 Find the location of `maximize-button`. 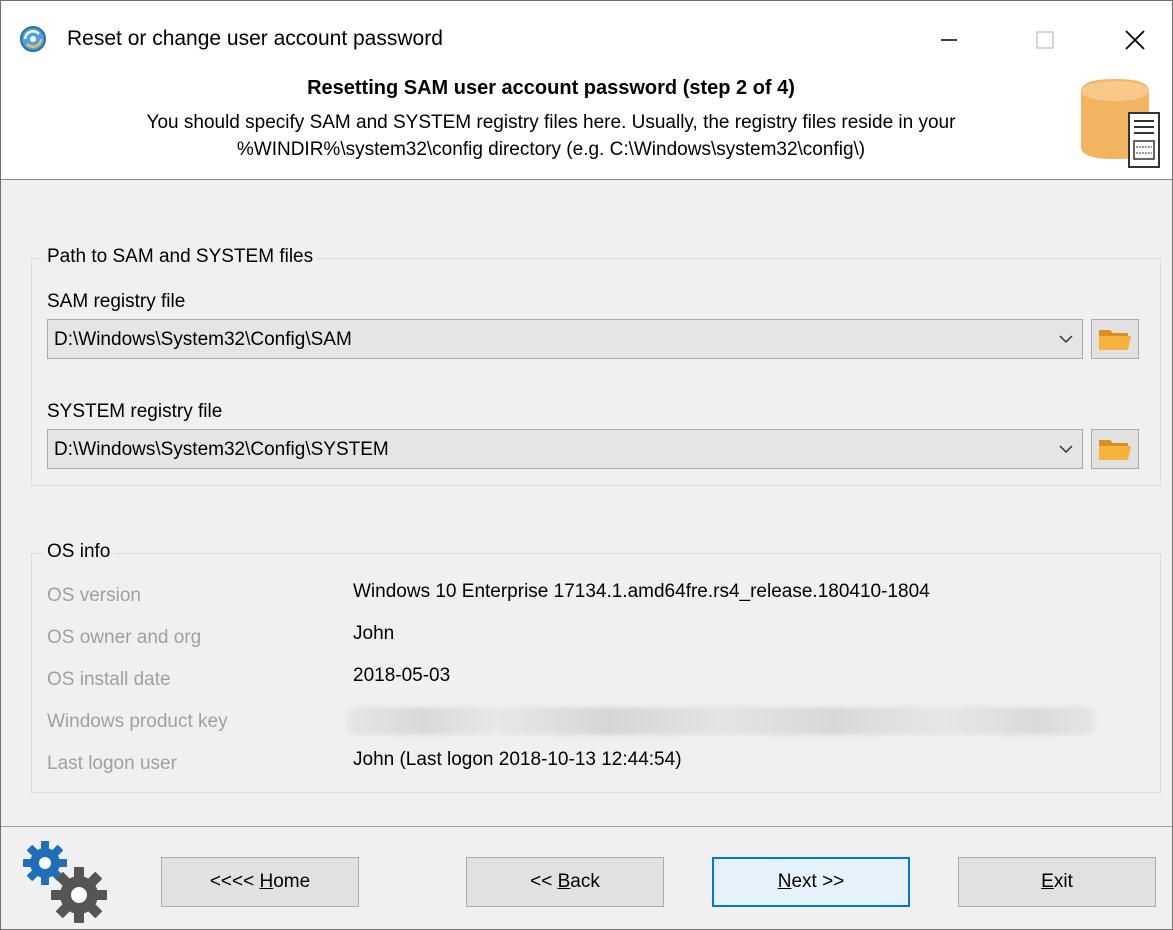

maximize-button is located at coordinates (1045, 40).